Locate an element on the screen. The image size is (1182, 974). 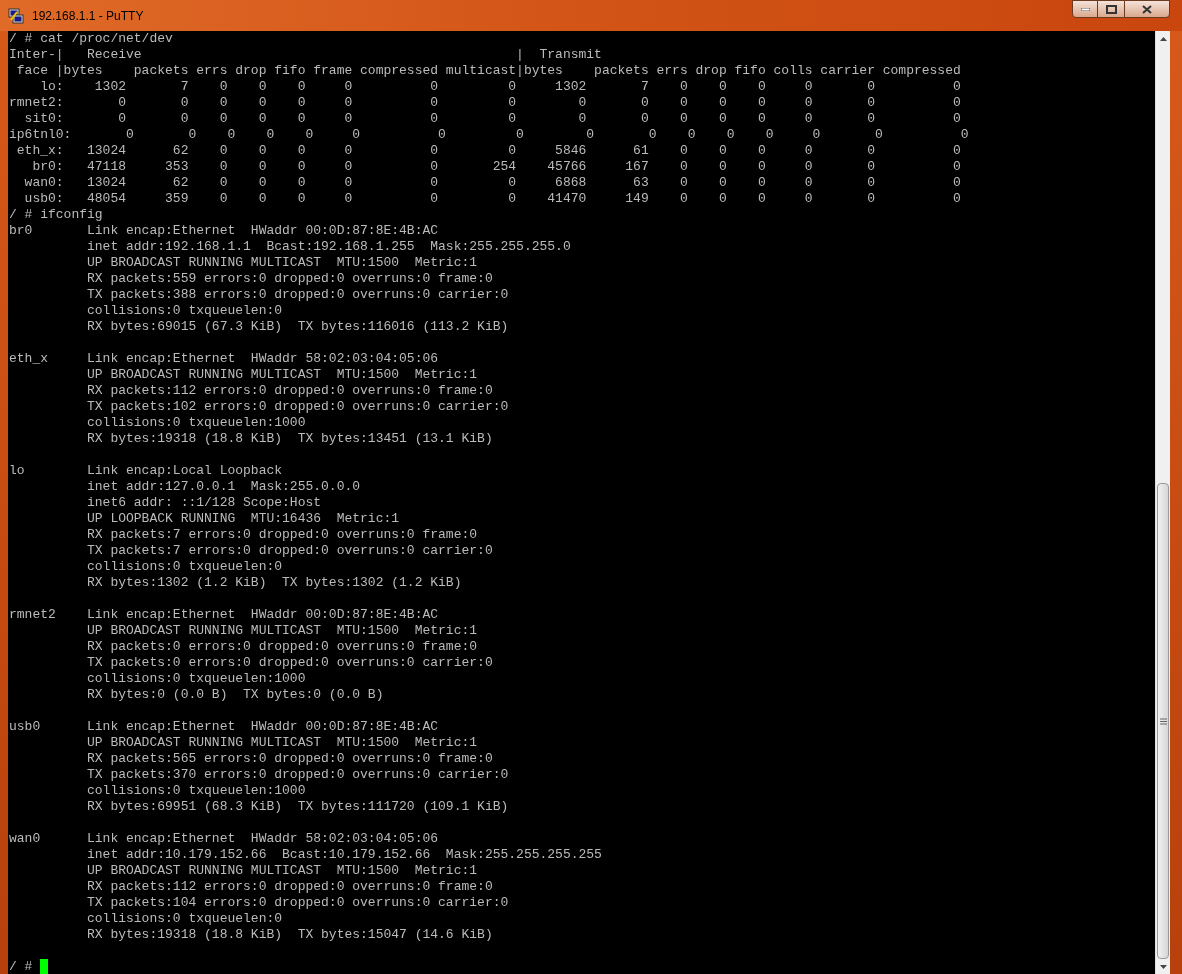
terminal-line: RX packets:559 errors:0 dropped:0 overruns:0 frame:0 is located at coordinates (289, 279).